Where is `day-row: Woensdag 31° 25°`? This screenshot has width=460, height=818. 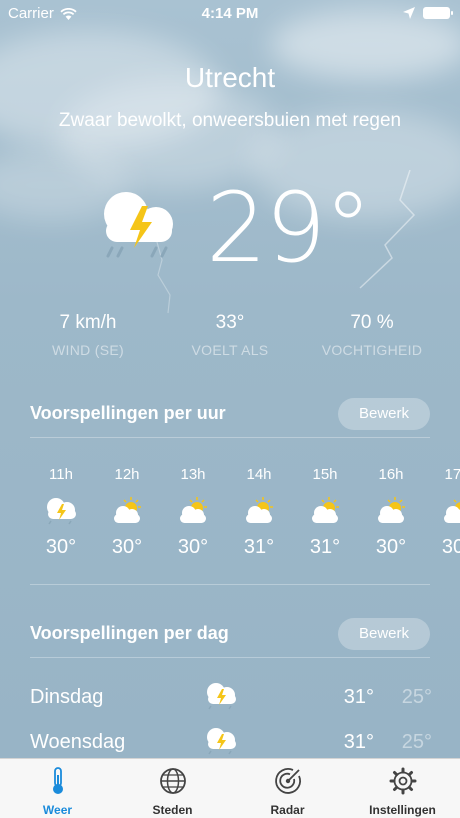 day-row: Woensdag 31° 25° is located at coordinates (230, 743).